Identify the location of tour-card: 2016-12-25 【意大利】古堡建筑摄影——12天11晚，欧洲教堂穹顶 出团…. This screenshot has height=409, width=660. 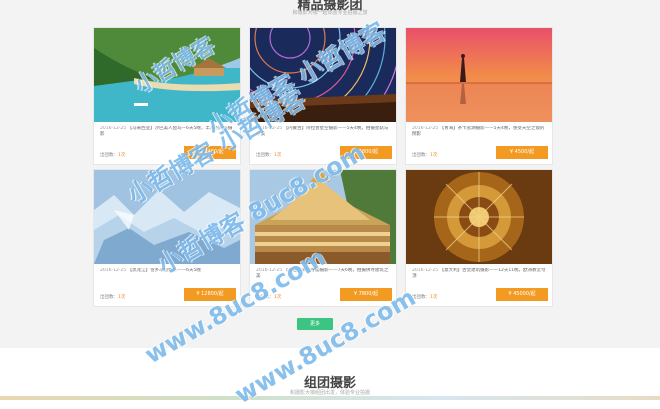
(479, 238).